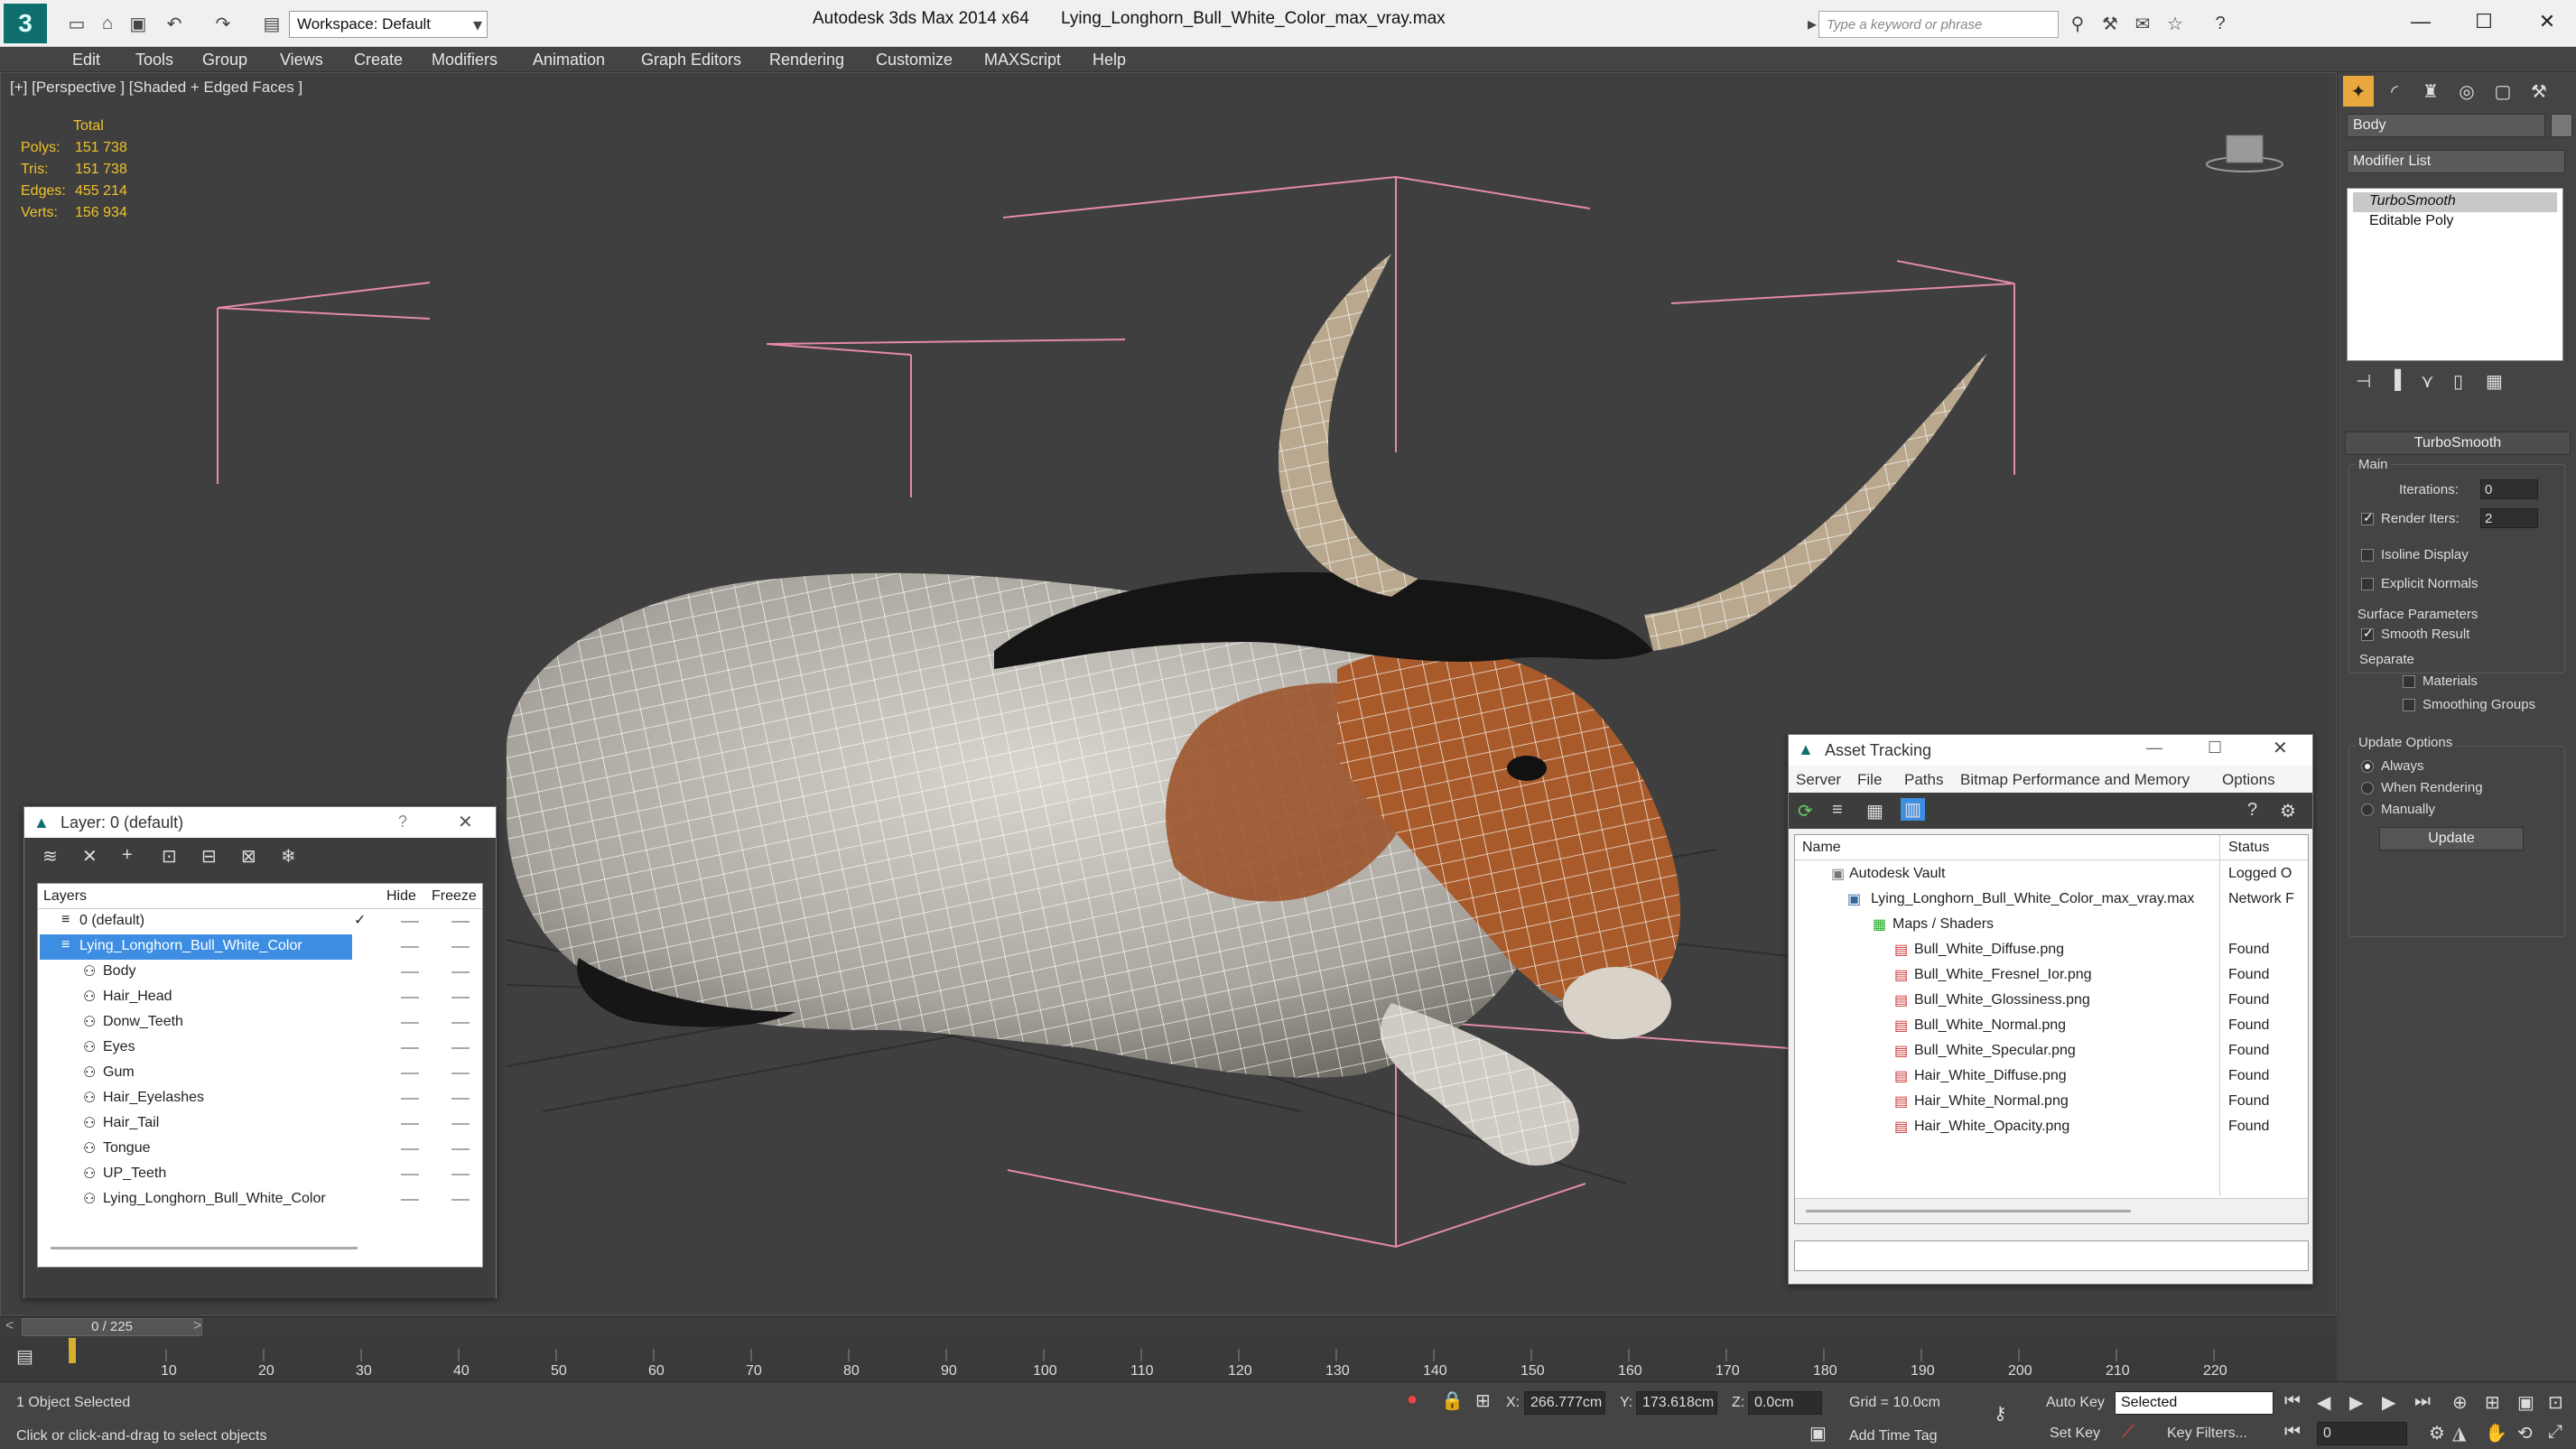  What do you see at coordinates (2000, 1413) in the screenshot?
I see `key-icon: ⚷` at bounding box center [2000, 1413].